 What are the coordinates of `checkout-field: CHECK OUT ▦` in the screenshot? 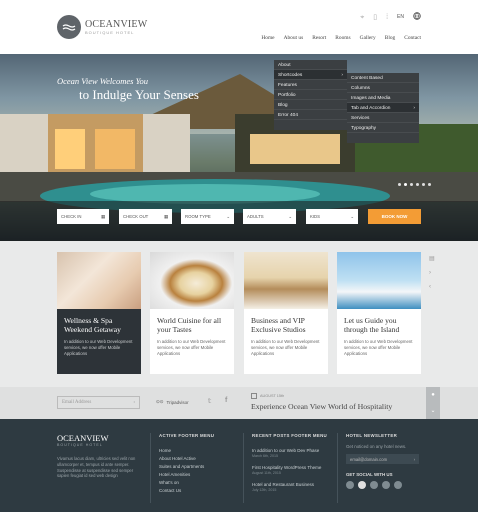 It's located at (145, 216).